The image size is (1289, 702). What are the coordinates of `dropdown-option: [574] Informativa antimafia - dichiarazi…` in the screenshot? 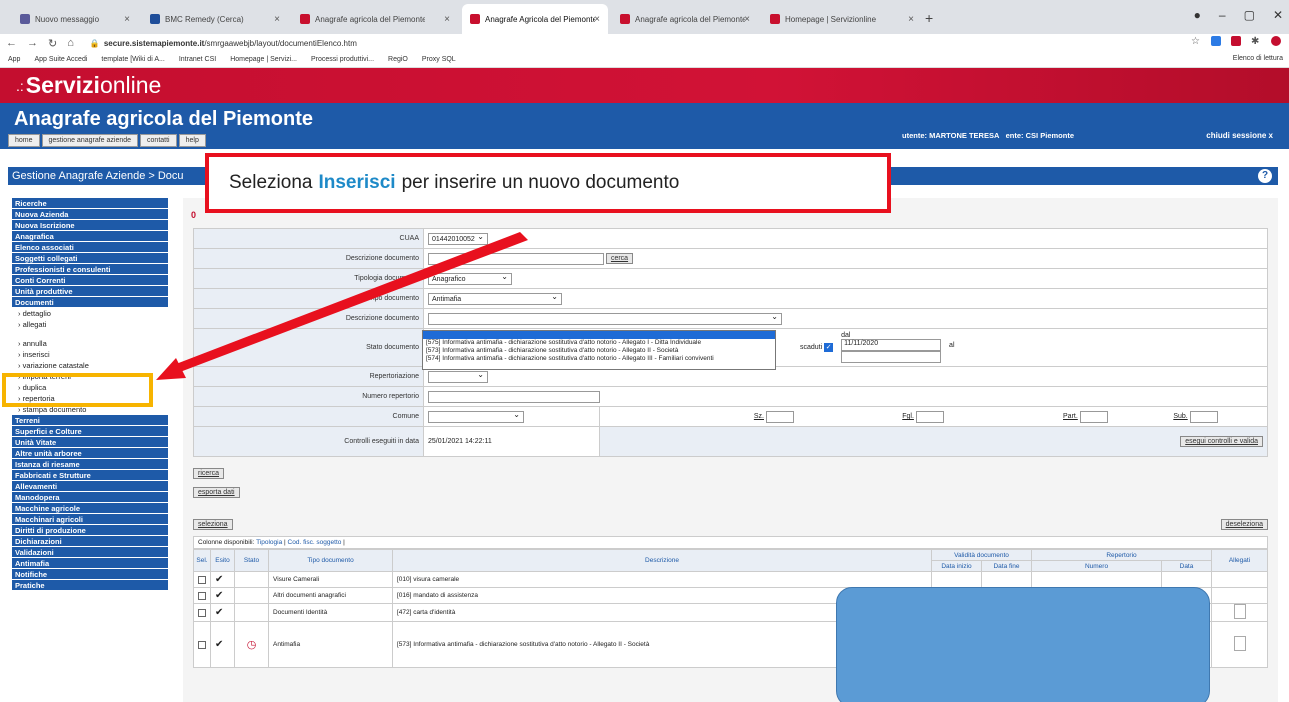 It's located at (599, 359).